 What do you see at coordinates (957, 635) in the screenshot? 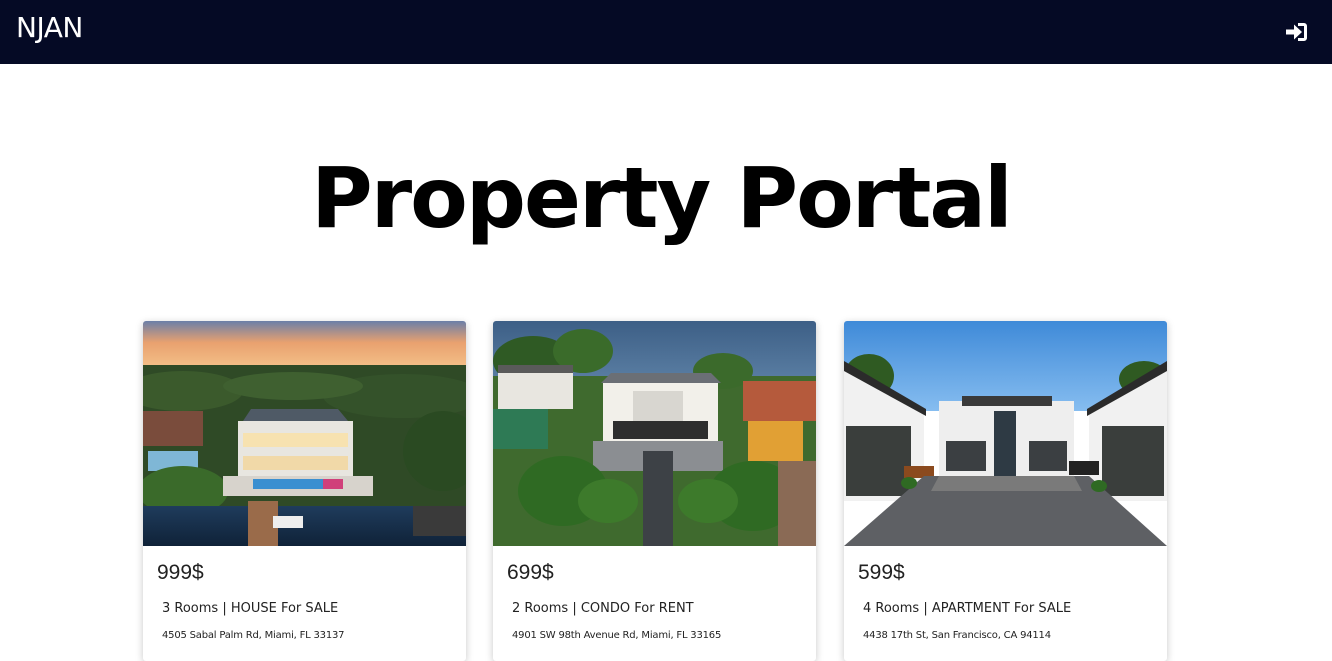
I see `property-address: 4438 17th St, San Francisco, CA 94114` at bounding box center [957, 635].